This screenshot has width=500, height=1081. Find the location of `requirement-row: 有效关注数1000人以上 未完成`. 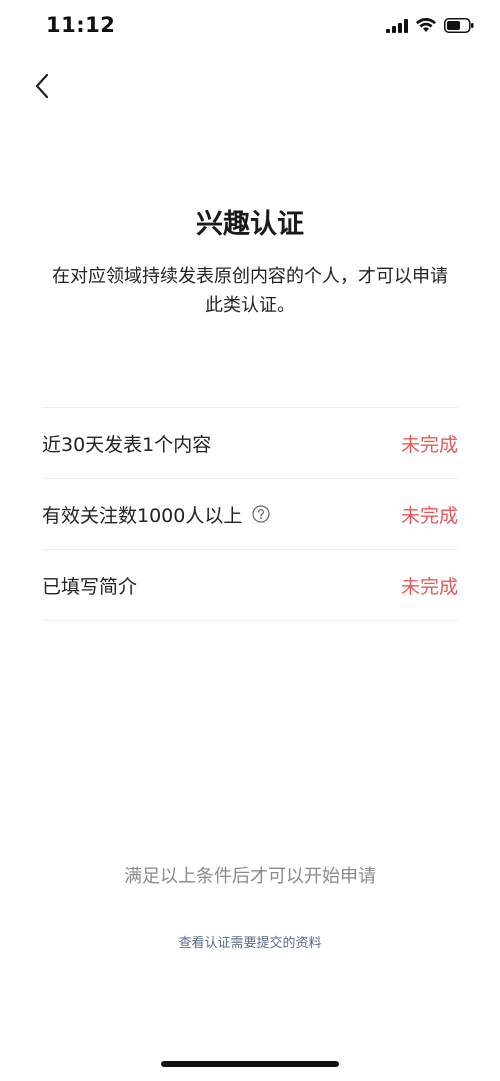

requirement-row: 有效关注数1000人以上 未完成 is located at coordinates (250, 514).